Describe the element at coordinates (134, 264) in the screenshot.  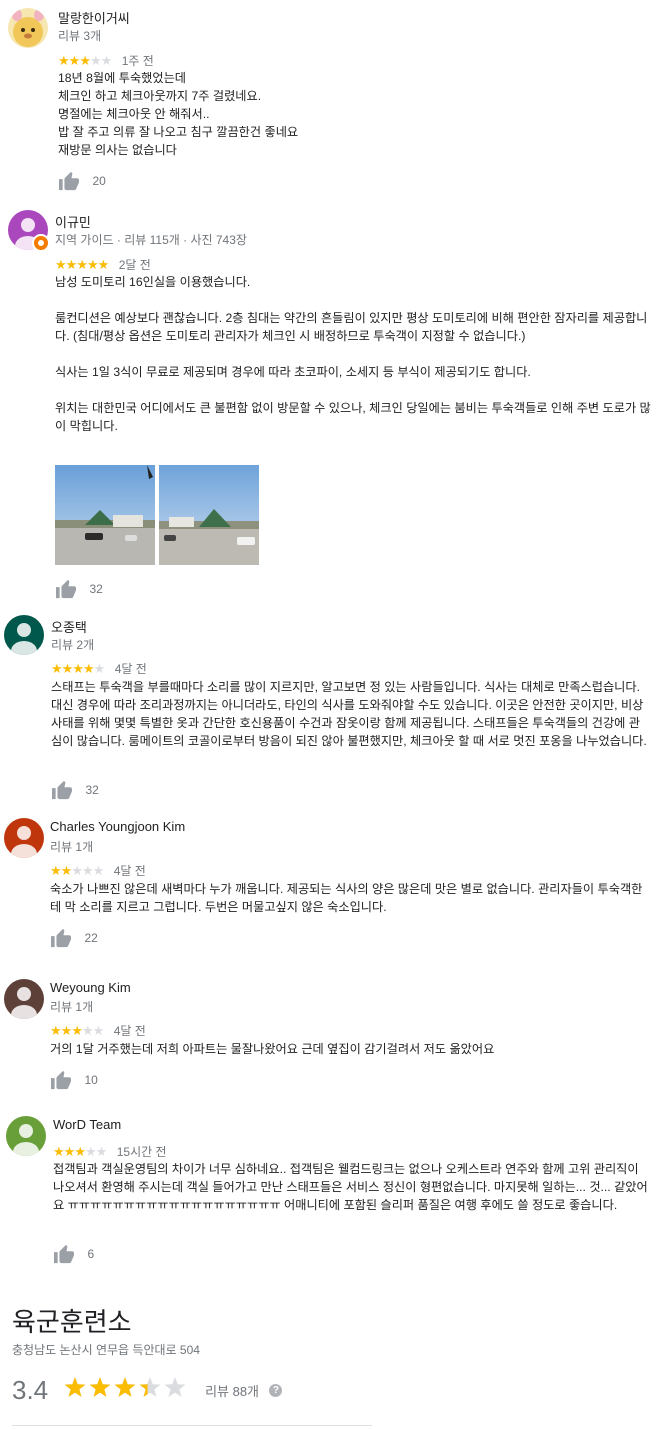
I see `review-time: 2달 전` at that location.